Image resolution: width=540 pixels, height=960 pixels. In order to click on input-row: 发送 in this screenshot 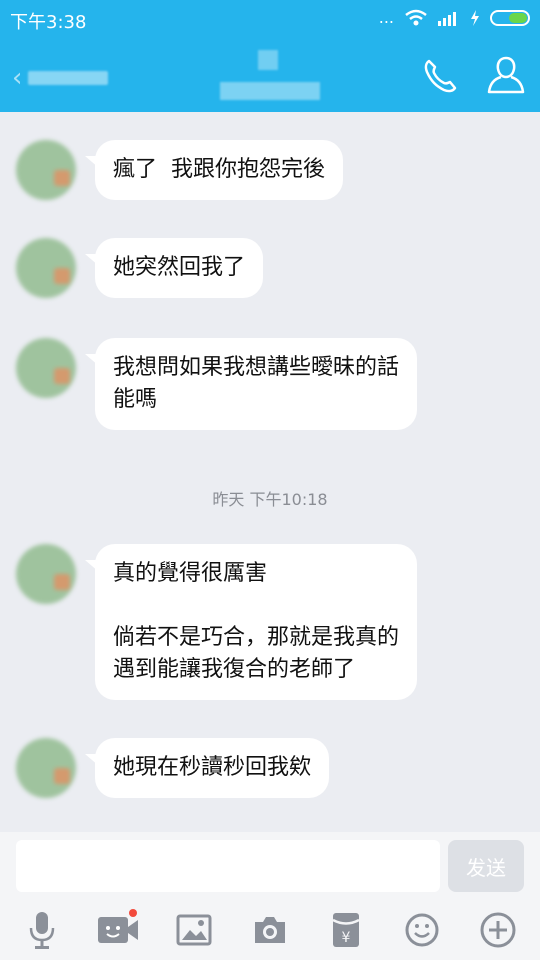, I will do `click(270, 866)`.